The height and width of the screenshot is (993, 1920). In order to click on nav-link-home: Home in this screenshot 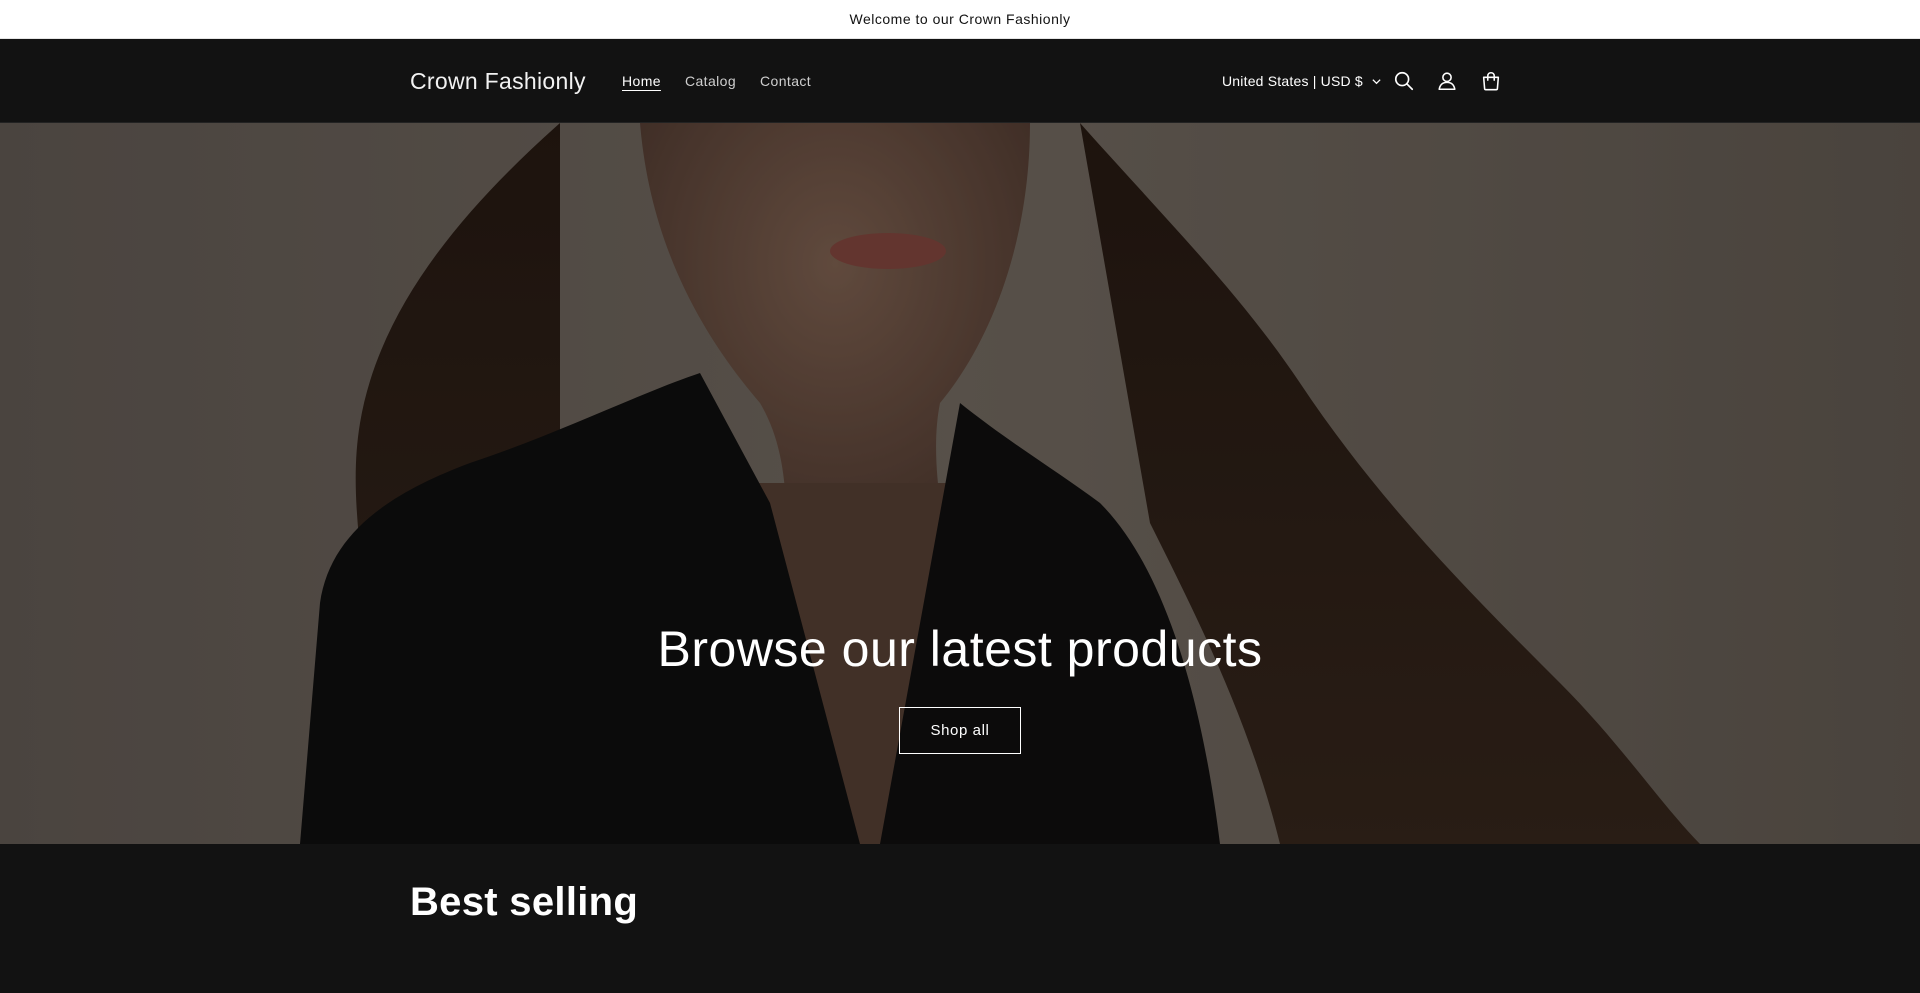, I will do `click(641, 81)`.